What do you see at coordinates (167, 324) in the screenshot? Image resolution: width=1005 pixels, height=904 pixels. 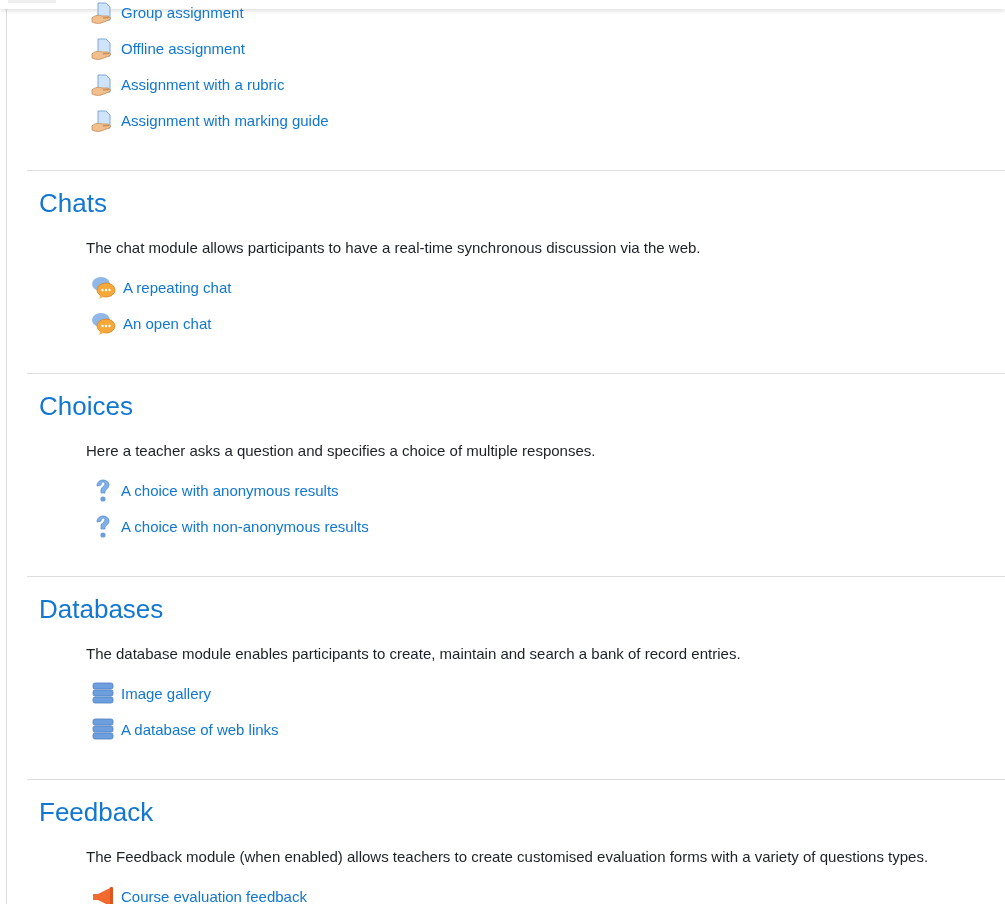 I see `activity-link: An open chat` at bounding box center [167, 324].